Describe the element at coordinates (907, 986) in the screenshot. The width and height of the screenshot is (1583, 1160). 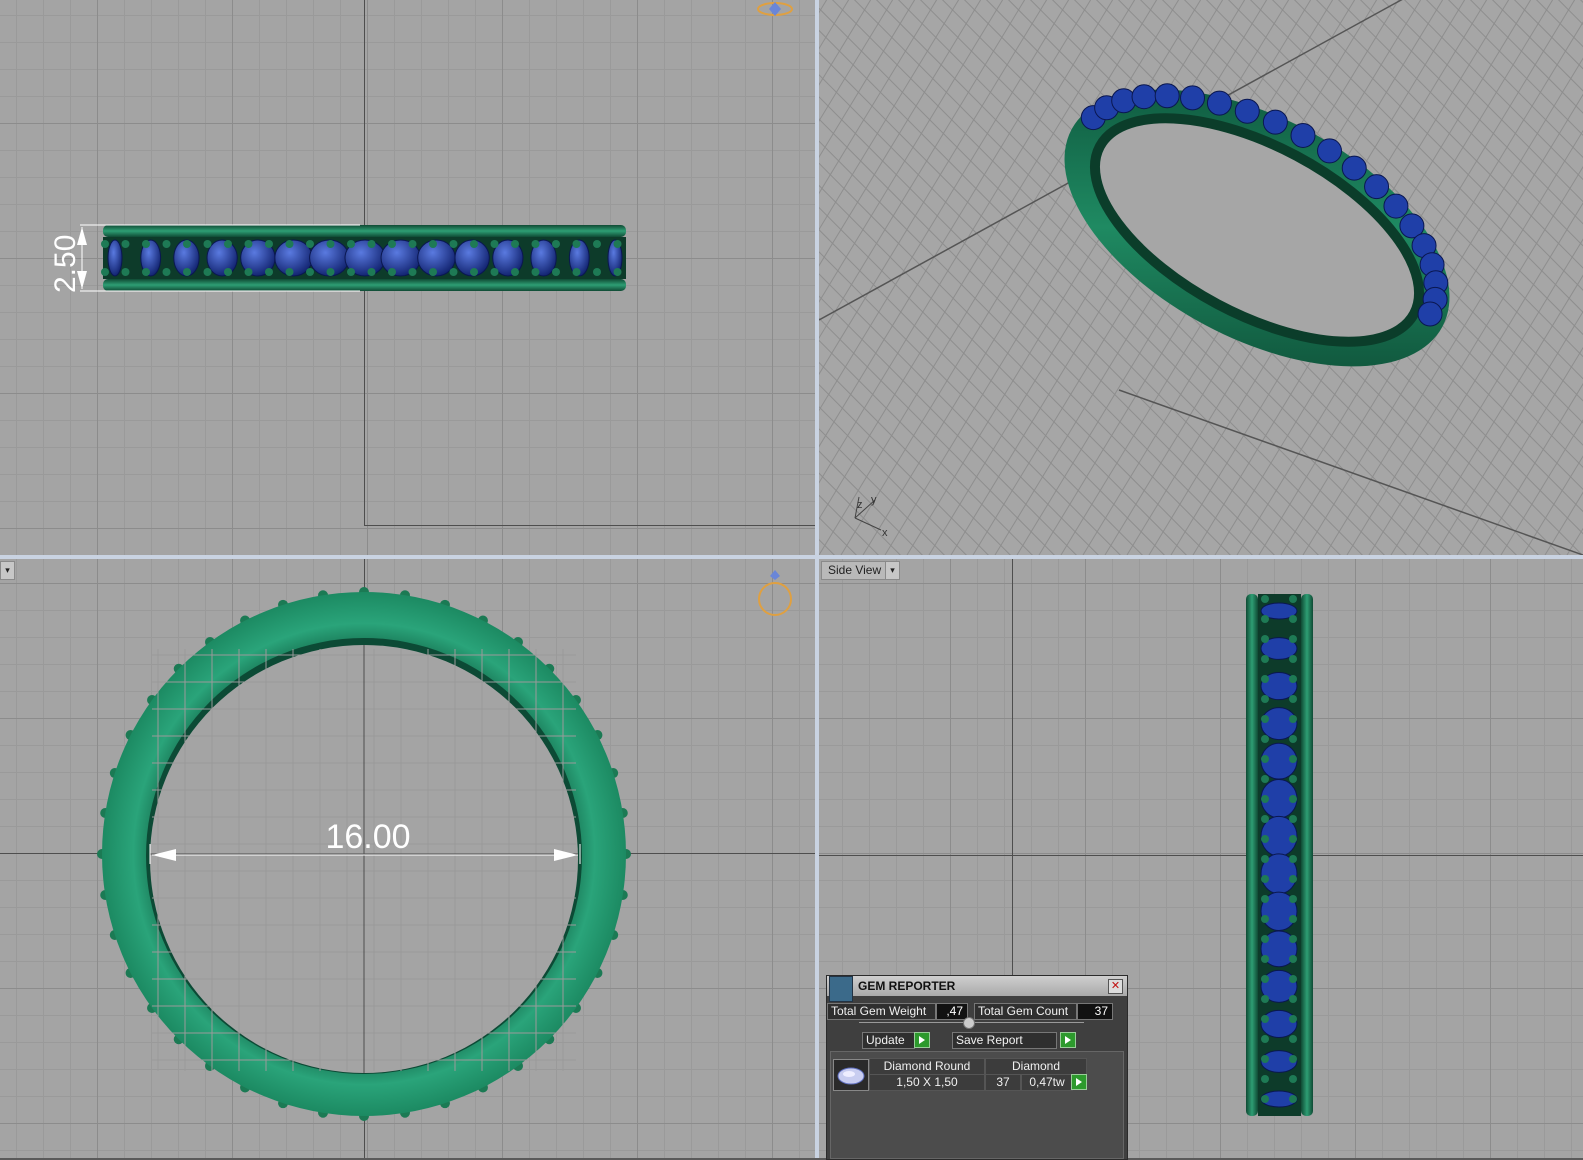
I see `gem-reporter-title: GEM REPORTER` at that location.